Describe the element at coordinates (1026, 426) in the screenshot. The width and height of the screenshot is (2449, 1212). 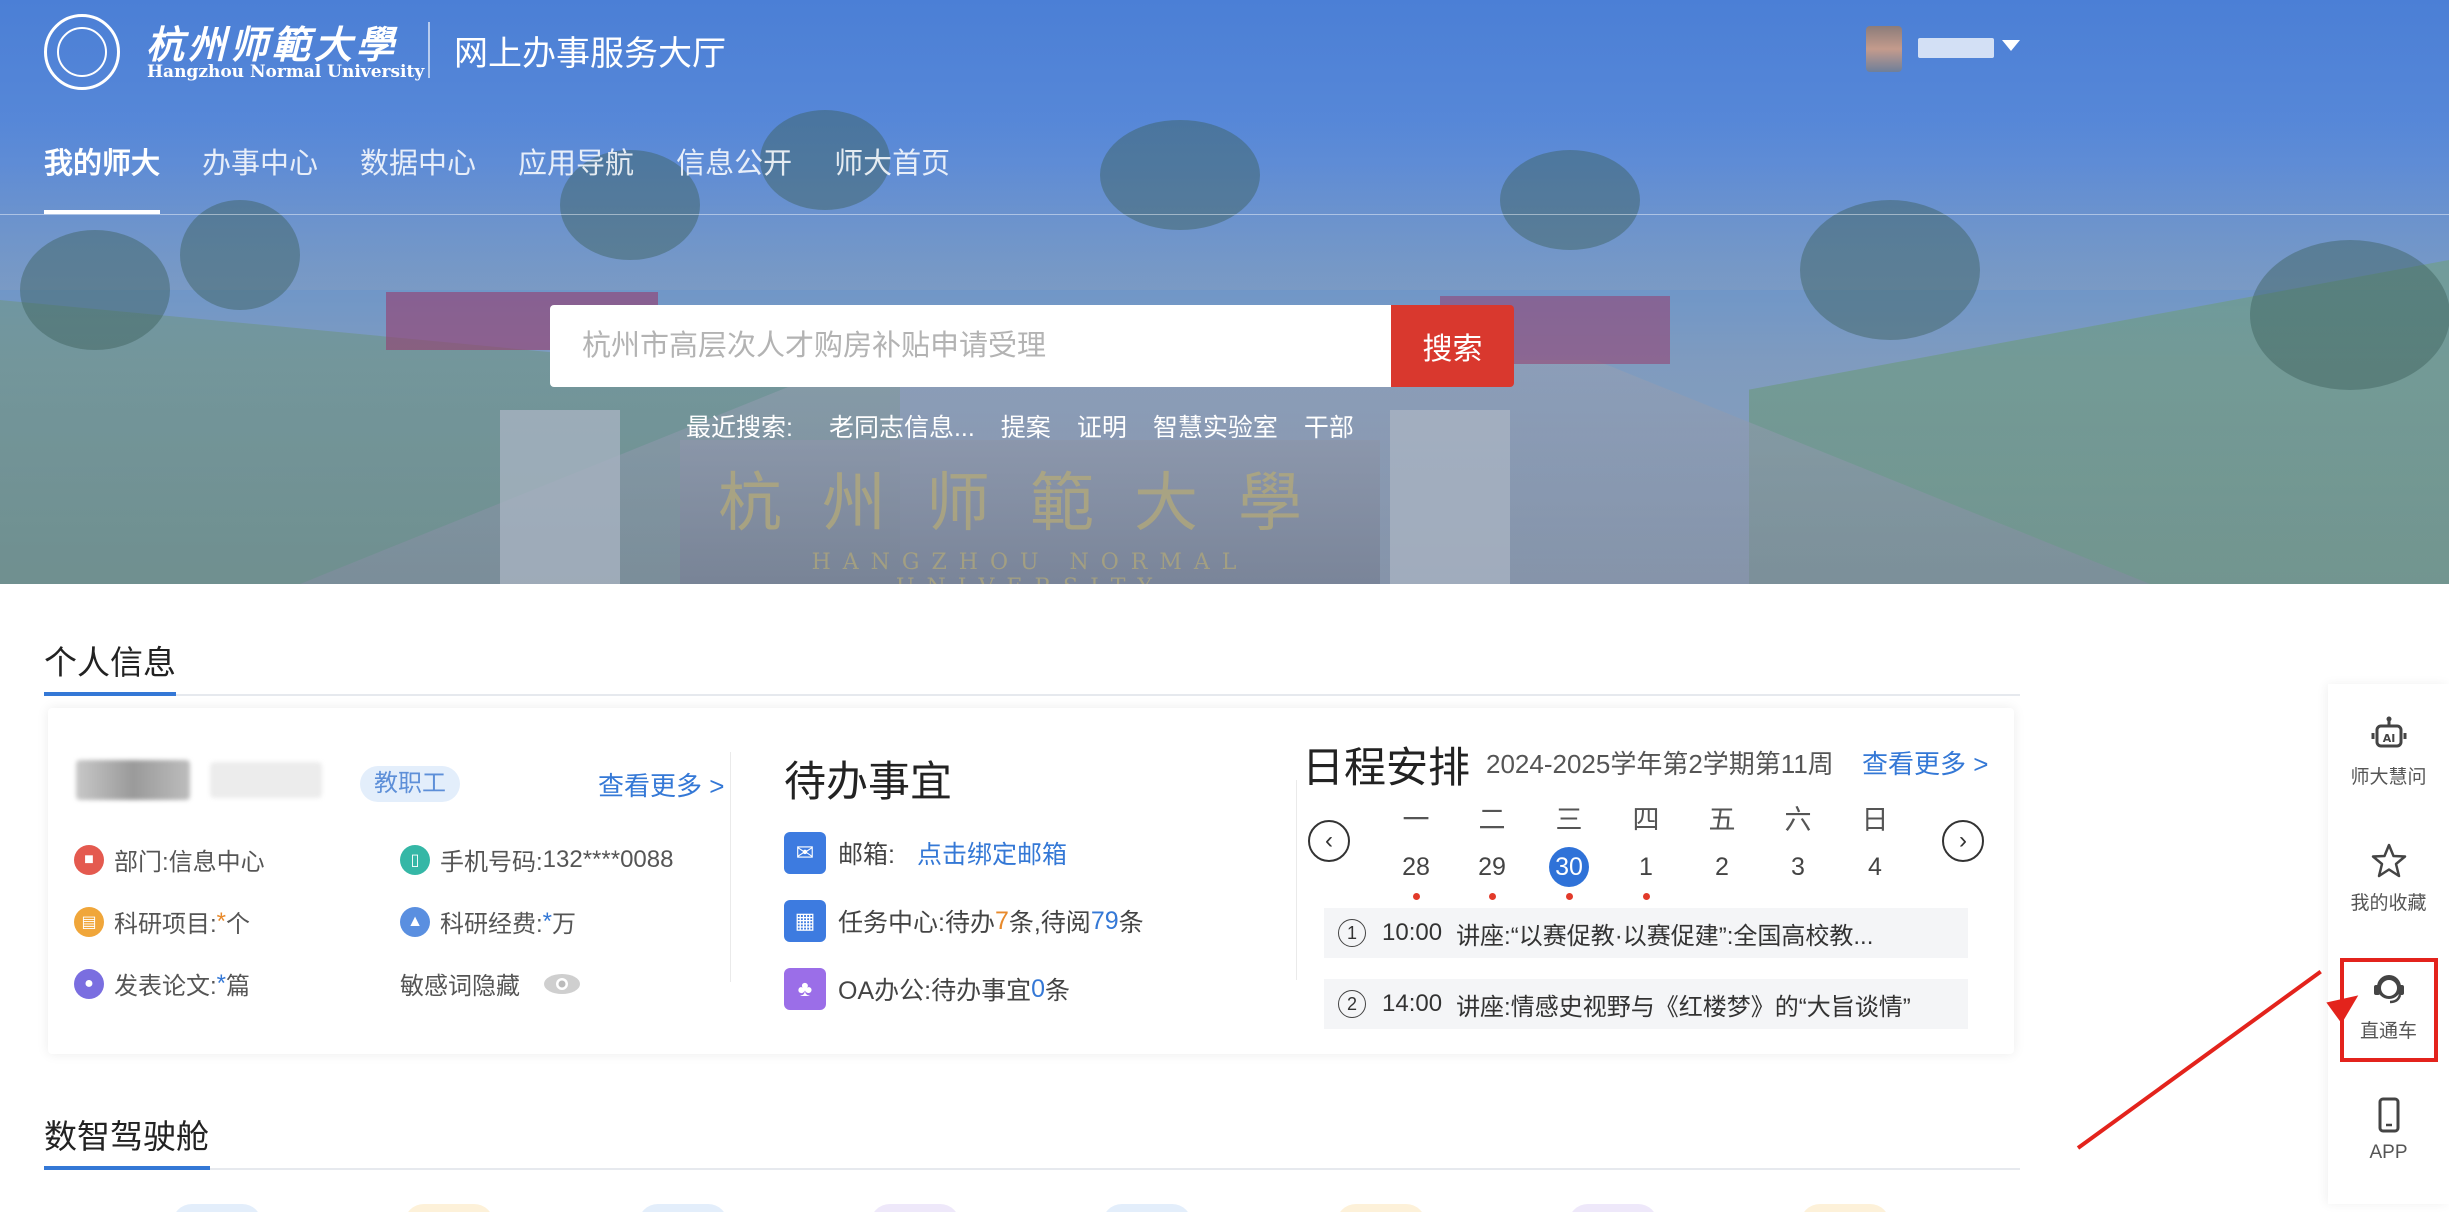
I see `recent-search-tag: 提案` at that location.